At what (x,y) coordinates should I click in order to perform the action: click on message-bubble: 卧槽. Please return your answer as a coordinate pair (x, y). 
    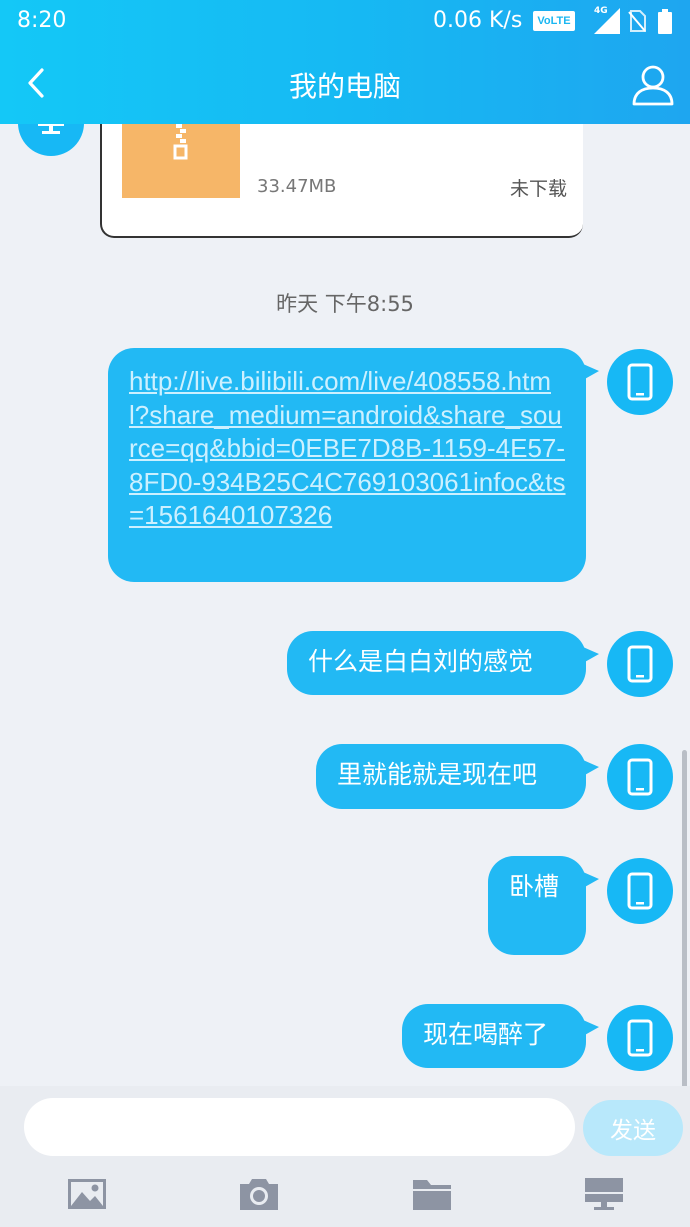
    Looking at the image, I should click on (543, 905).